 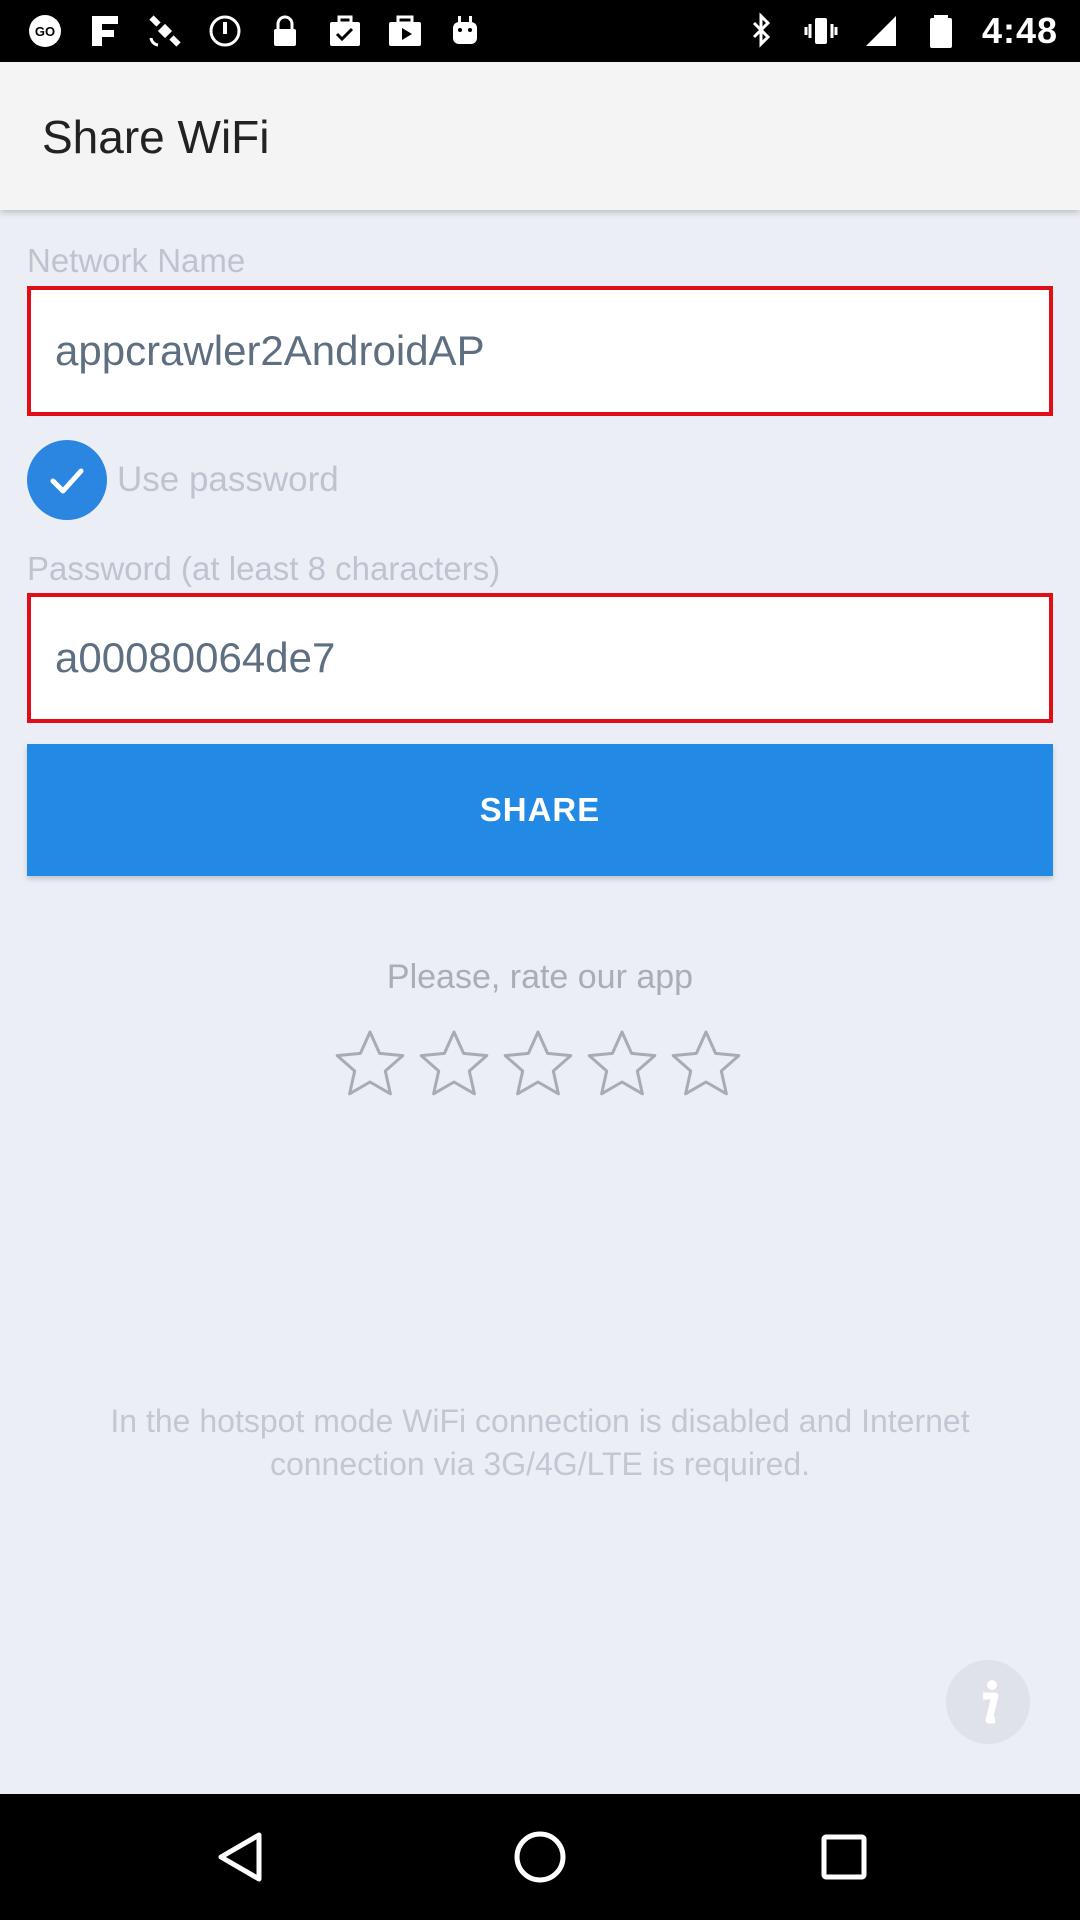 I want to click on rating-stars, so click(x=538, y=1064).